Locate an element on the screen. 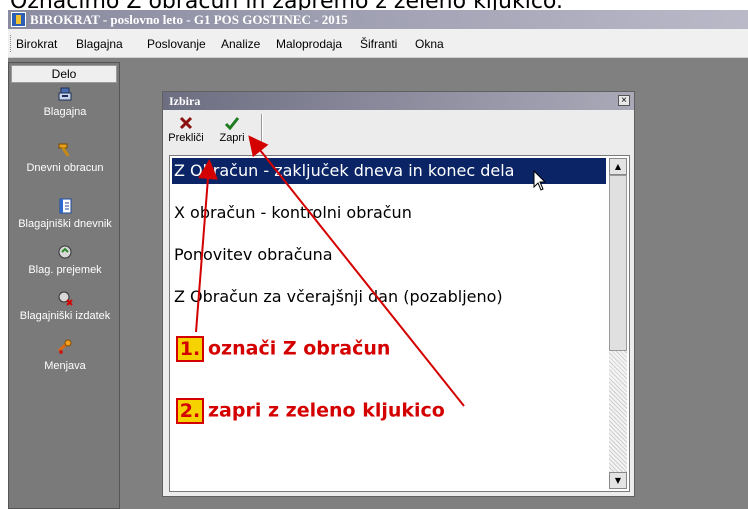  menu-maloprodaja: Maloprodaja is located at coordinates (309, 44).